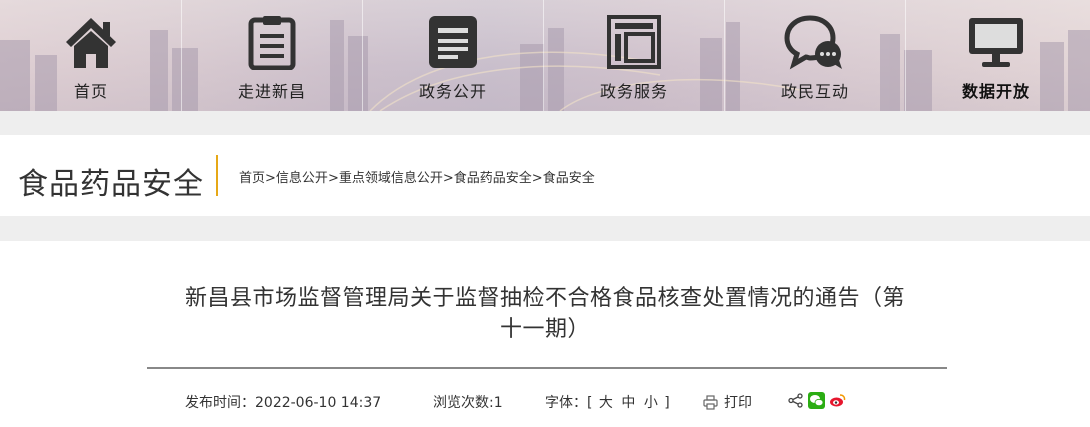 Image resolution: width=1090 pixels, height=427 pixels. Describe the element at coordinates (452, 91) in the screenshot. I see `nav-label: 政务公开` at that location.